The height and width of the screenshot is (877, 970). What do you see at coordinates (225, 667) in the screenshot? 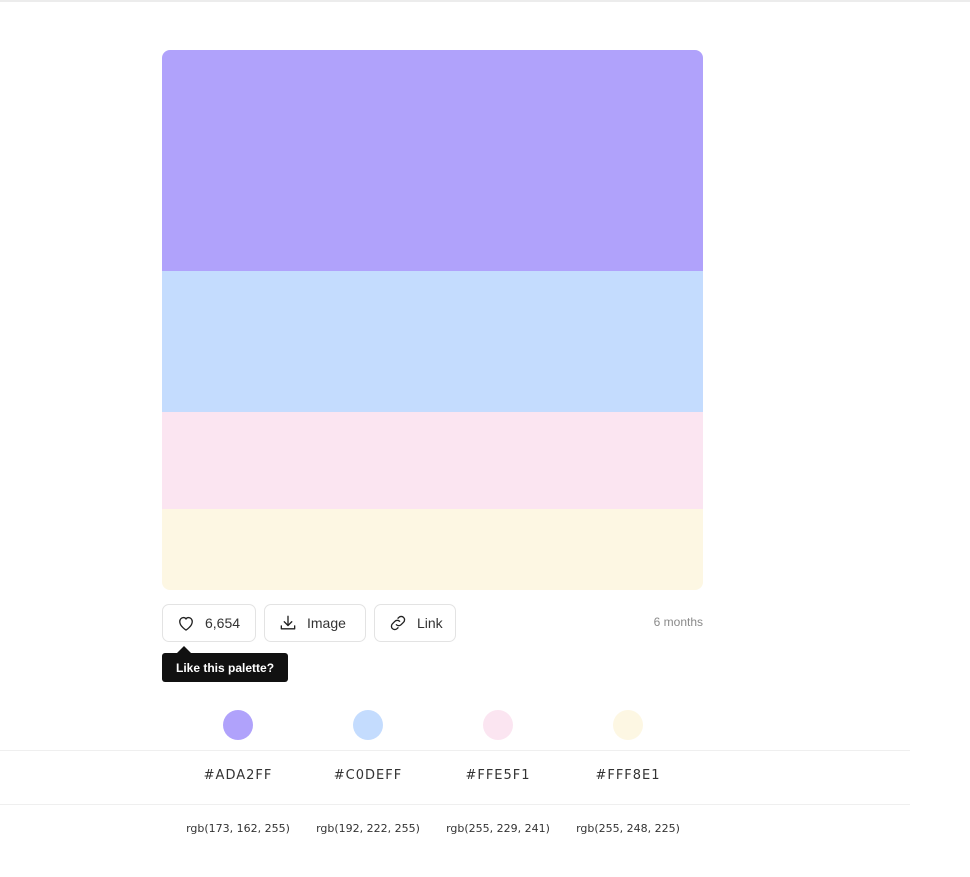
I see `like-tooltip: Like this palette?` at bounding box center [225, 667].